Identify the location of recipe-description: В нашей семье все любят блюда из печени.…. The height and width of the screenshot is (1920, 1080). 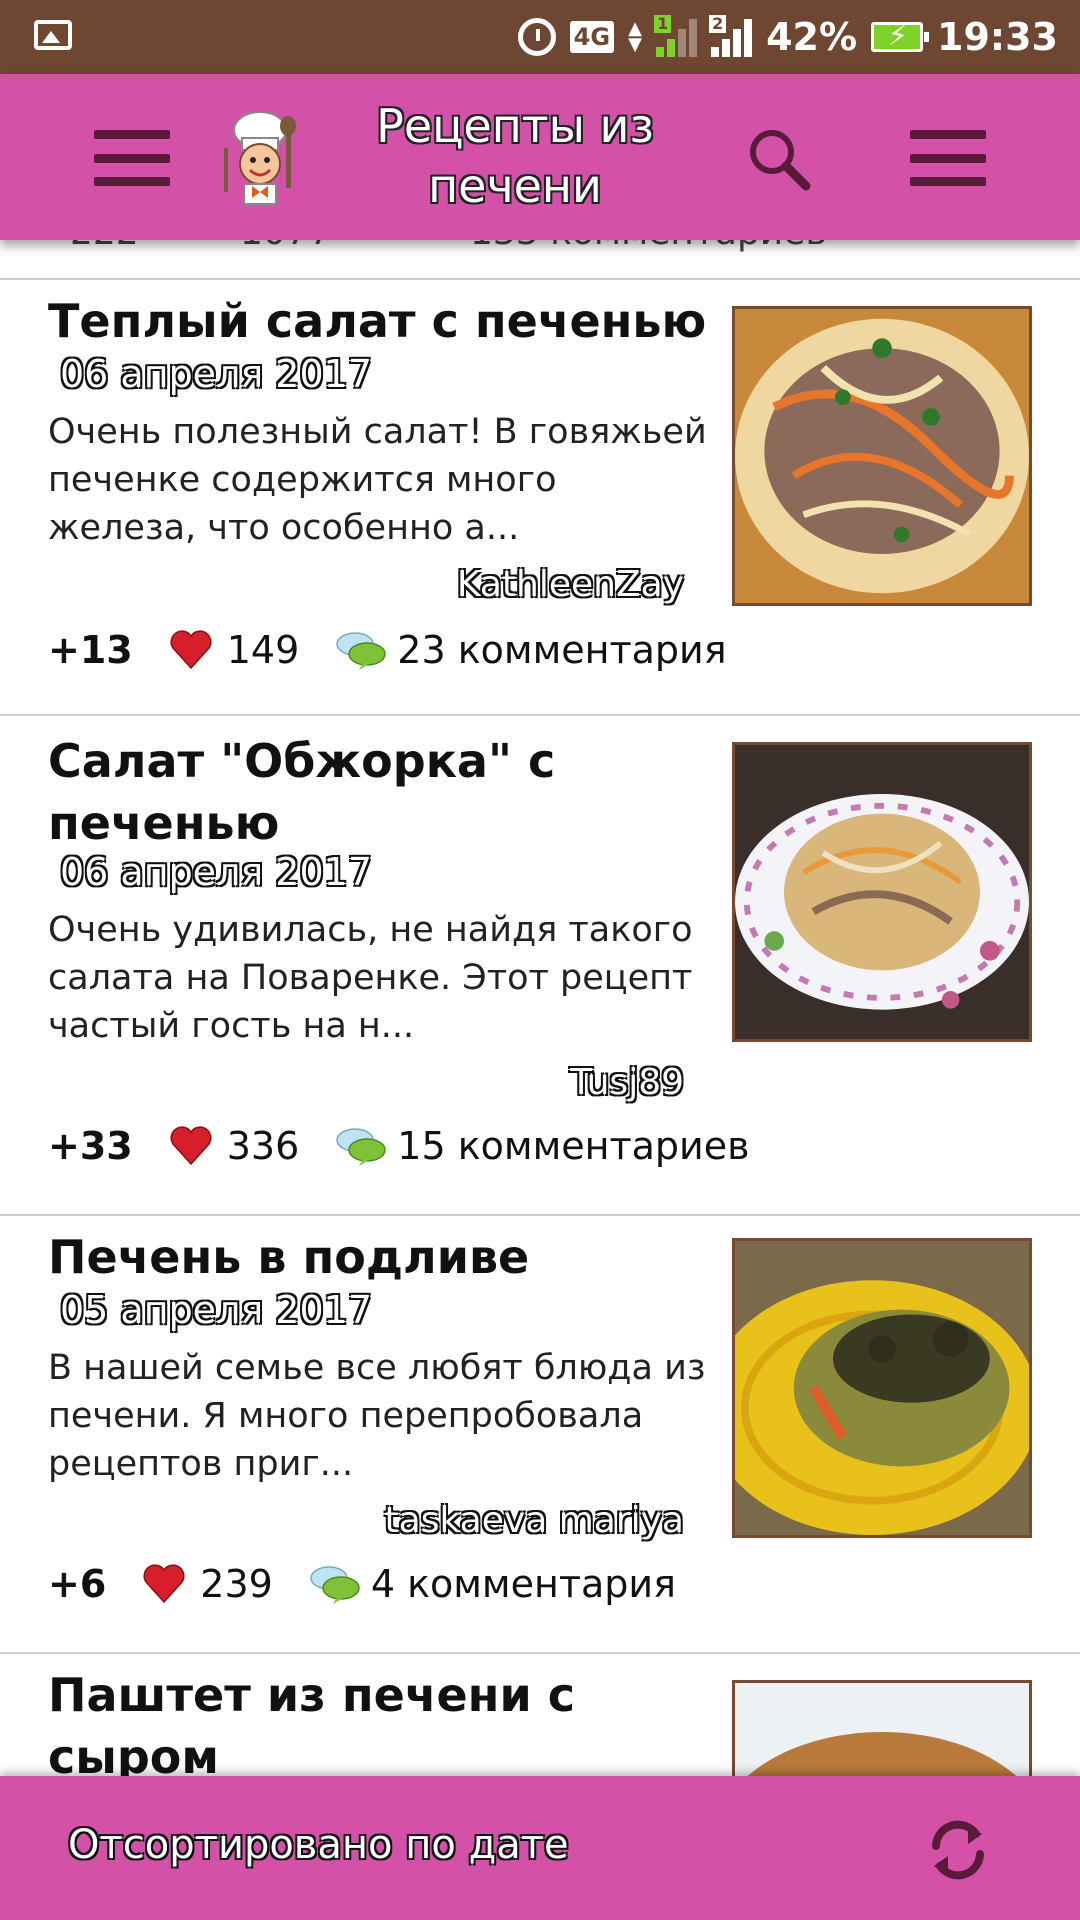
(377, 1416).